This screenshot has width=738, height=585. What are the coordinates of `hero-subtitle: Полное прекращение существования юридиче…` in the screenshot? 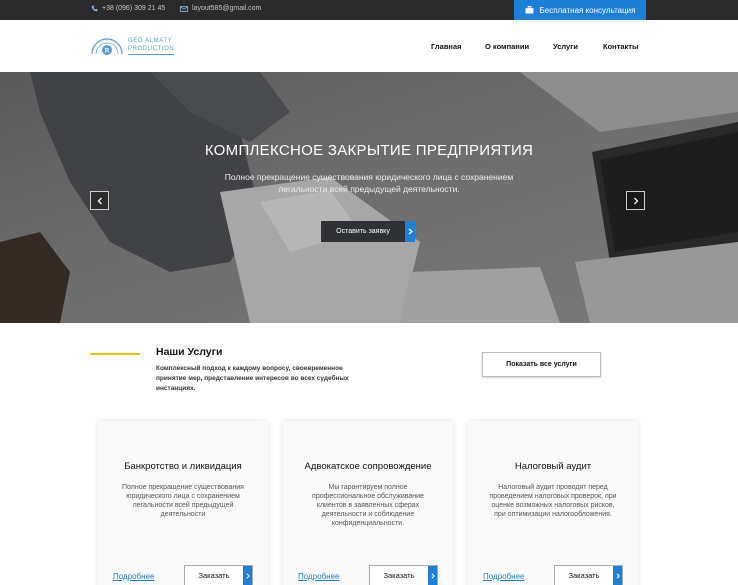 It's located at (369, 183).